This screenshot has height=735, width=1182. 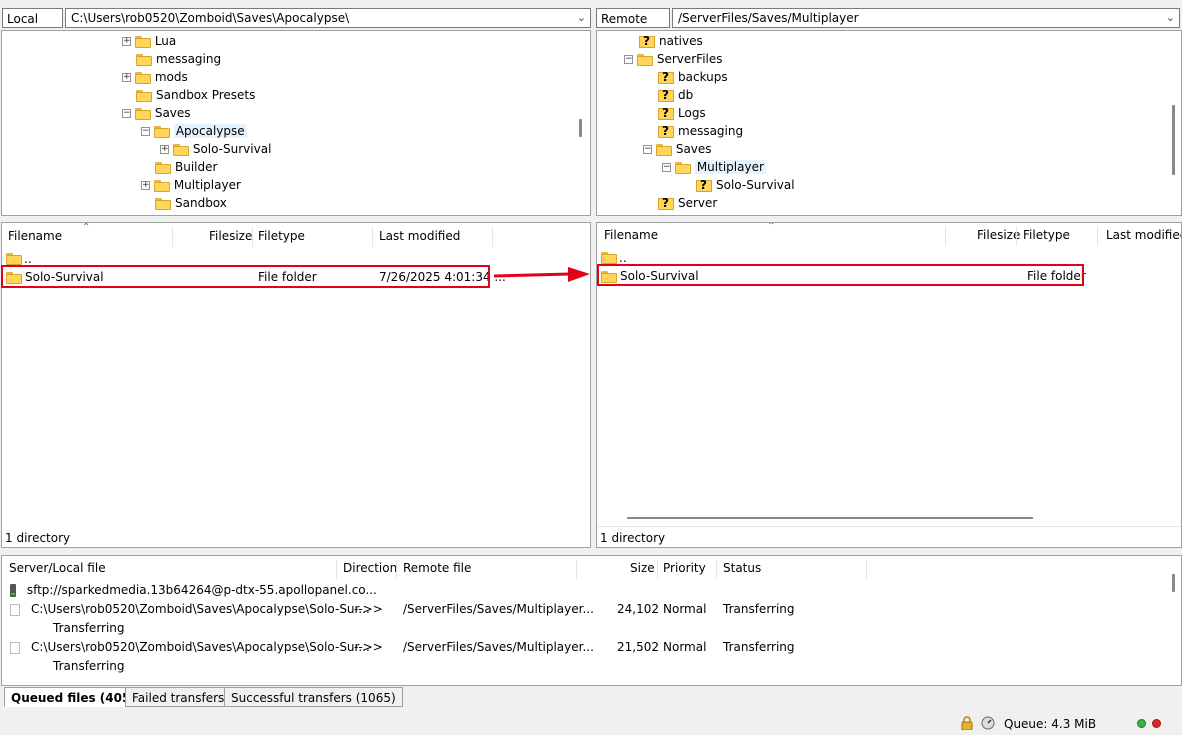 I want to click on status-separator, so click(x=889, y=526).